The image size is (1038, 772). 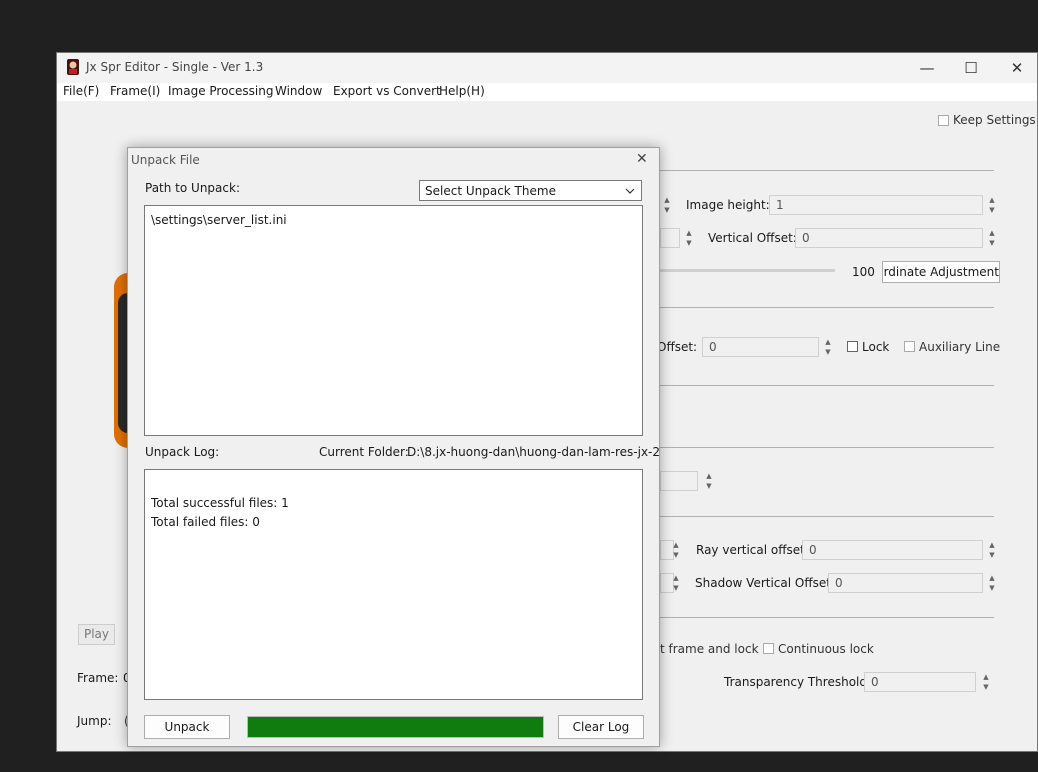 What do you see at coordinates (96, 634) in the screenshot?
I see `play-button: Play` at bounding box center [96, 634].